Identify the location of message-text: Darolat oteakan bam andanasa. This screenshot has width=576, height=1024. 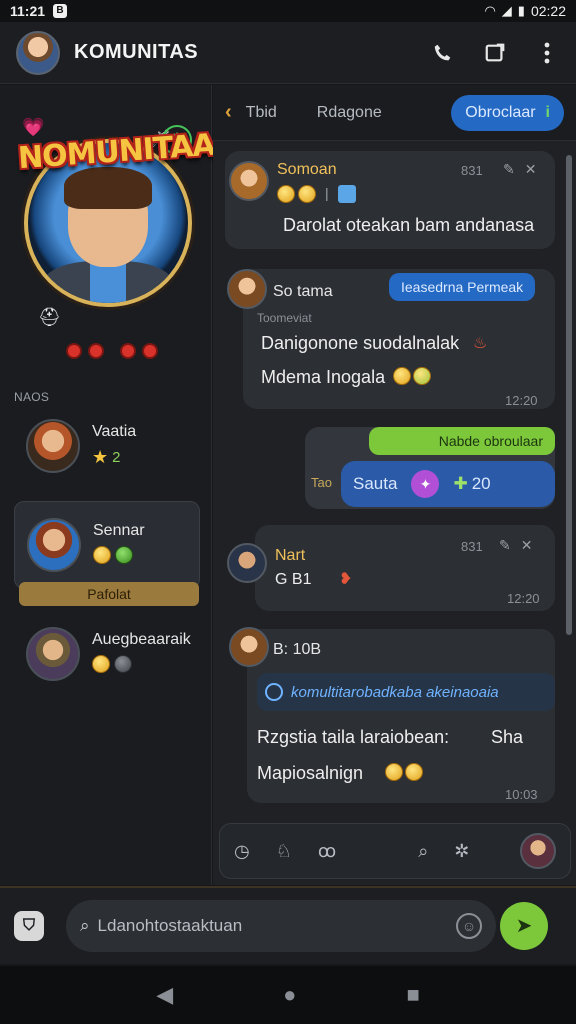
(409, 225).